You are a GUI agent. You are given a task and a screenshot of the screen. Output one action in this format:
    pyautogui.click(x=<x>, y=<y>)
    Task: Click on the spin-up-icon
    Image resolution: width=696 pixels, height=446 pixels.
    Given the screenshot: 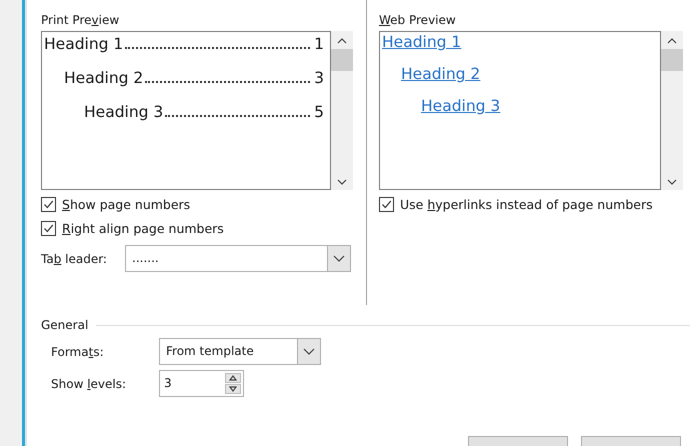 What is the action you would take?
    pyautogui.click(x=233, y=378)
    